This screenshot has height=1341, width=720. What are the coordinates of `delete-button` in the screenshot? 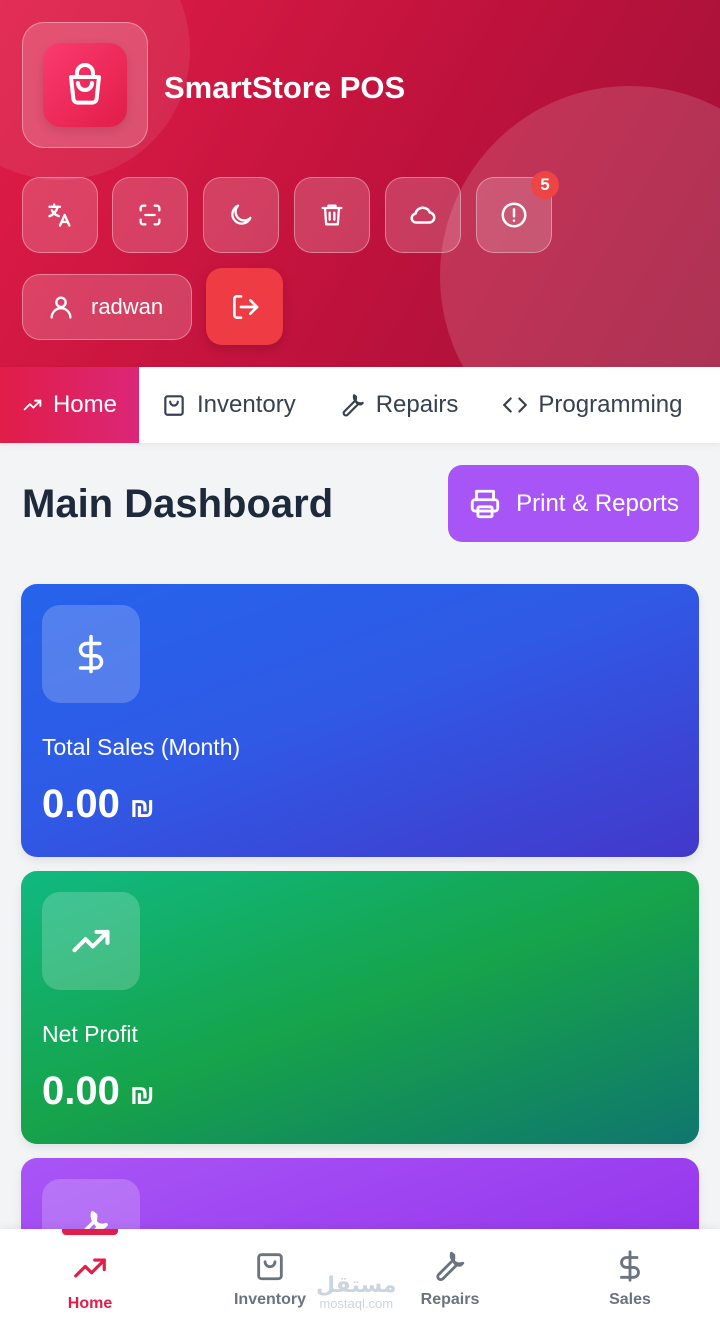 It's located at (332, 215).